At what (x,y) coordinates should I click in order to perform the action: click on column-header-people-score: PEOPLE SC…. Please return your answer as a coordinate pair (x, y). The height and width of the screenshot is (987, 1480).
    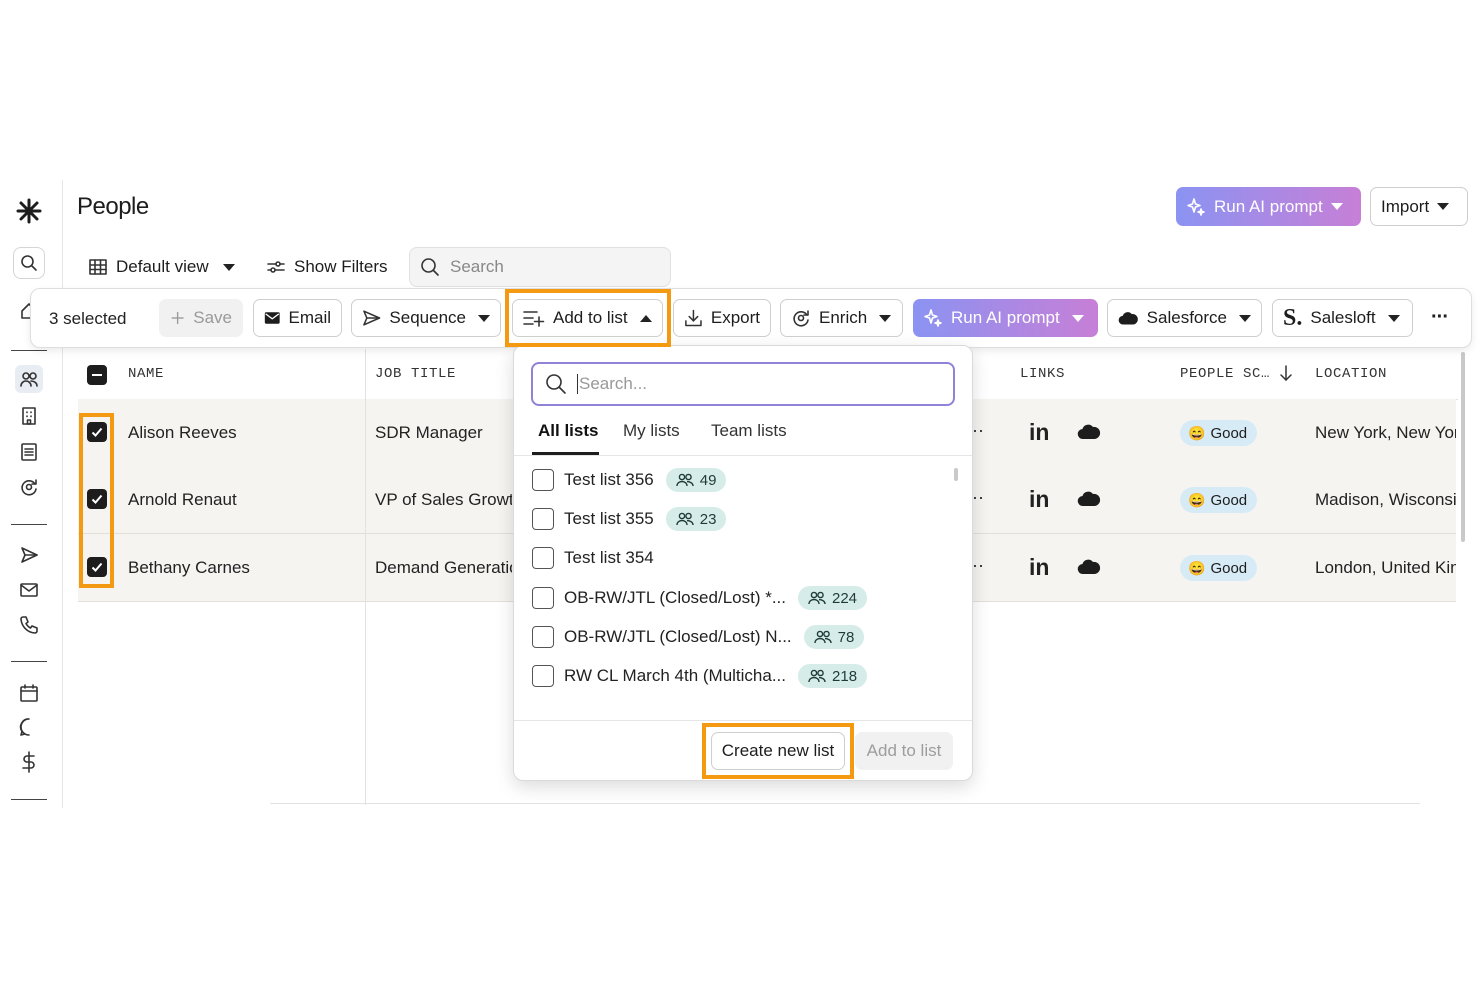
    Looking at the image, I should click on (1225, 374).